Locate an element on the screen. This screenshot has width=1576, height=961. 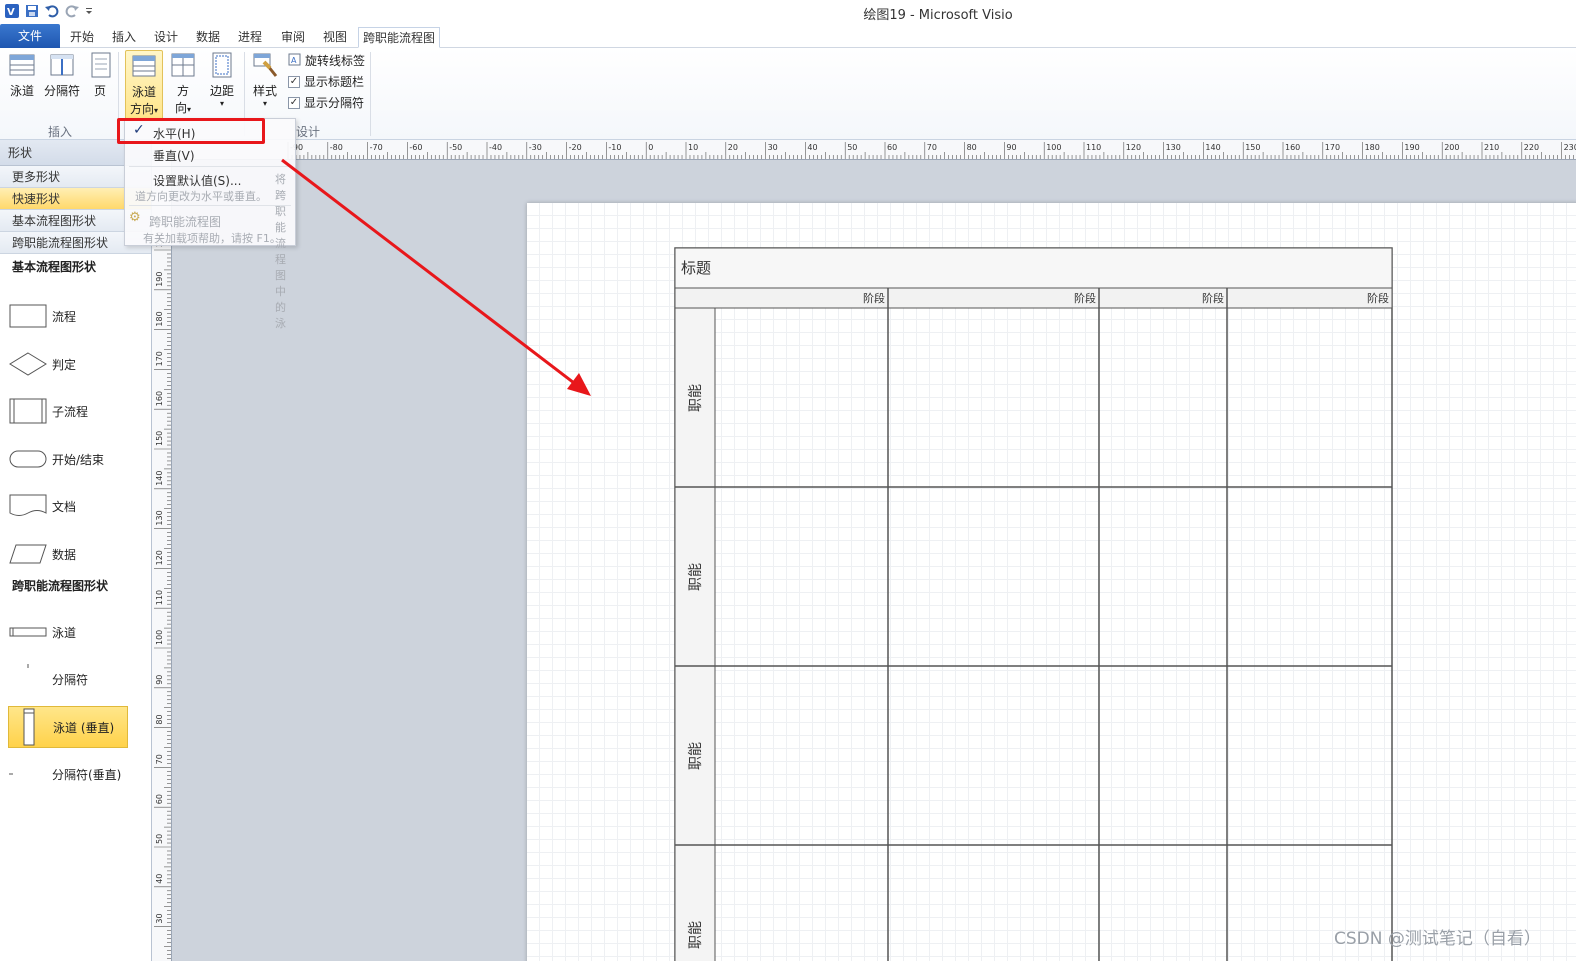
flowchart-title: 标题 is located at coordinates (696, 268).